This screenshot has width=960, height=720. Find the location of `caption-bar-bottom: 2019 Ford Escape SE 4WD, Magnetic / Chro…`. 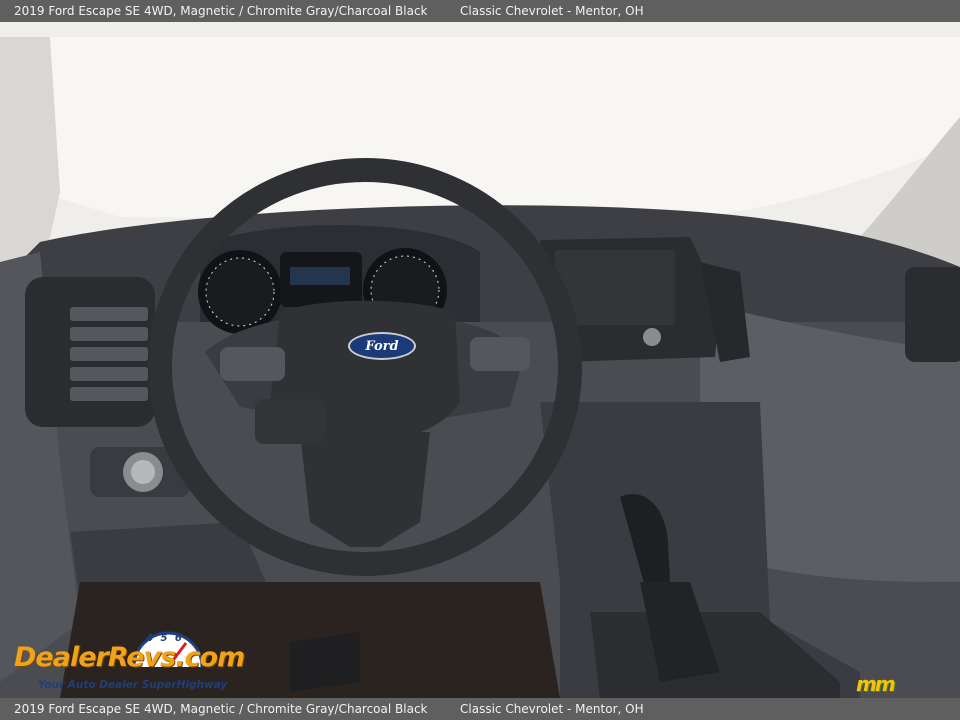

caption-bar-bottom: 2019 Ford Escape SE 4WD, Magnetic / Chro… is located at coordinates (480, 709).